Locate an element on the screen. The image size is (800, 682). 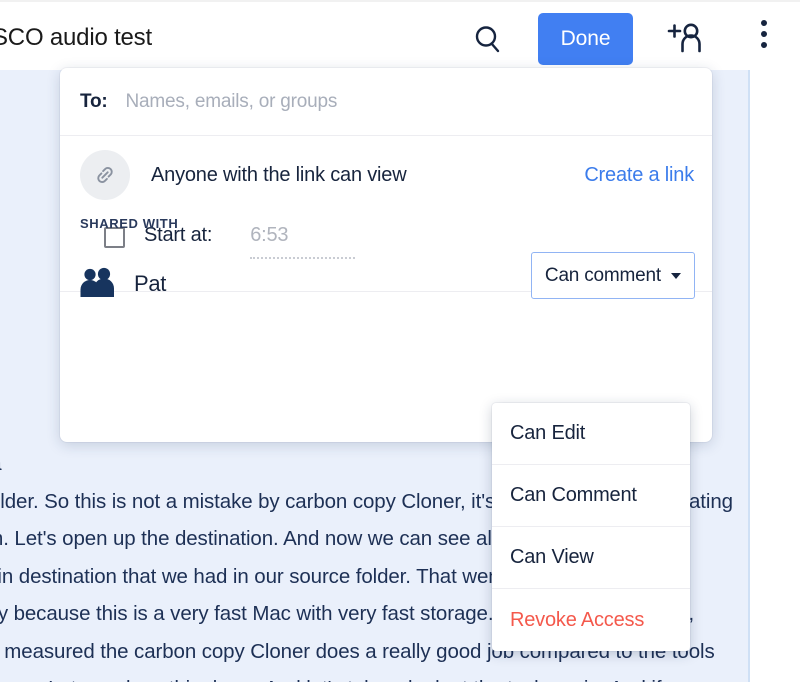
start-at-time-value: 6:53 is located at coordinates (302, 235).